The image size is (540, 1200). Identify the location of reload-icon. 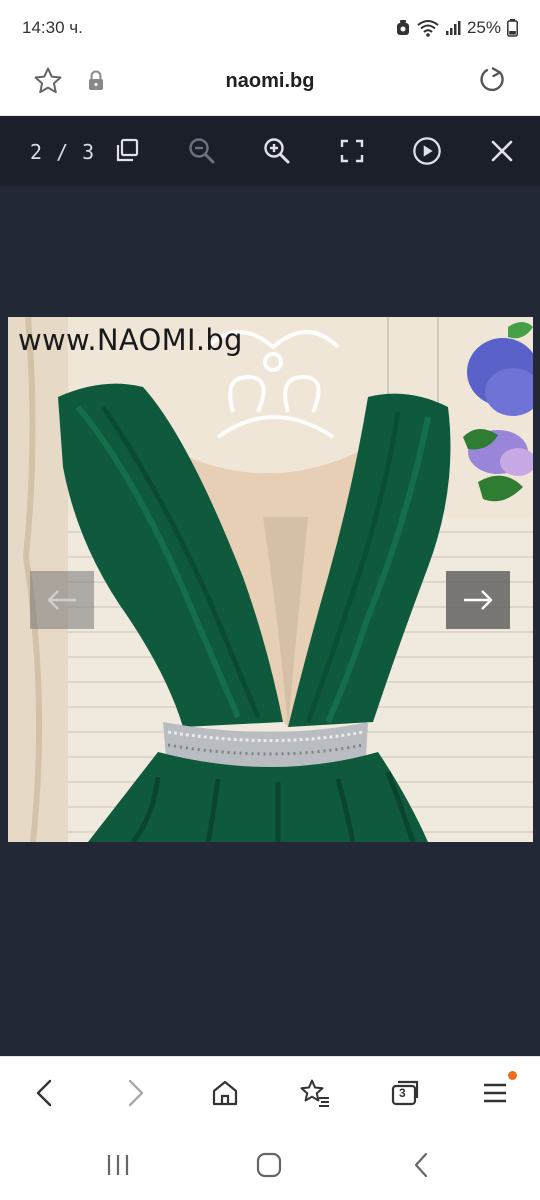
(492, 82).